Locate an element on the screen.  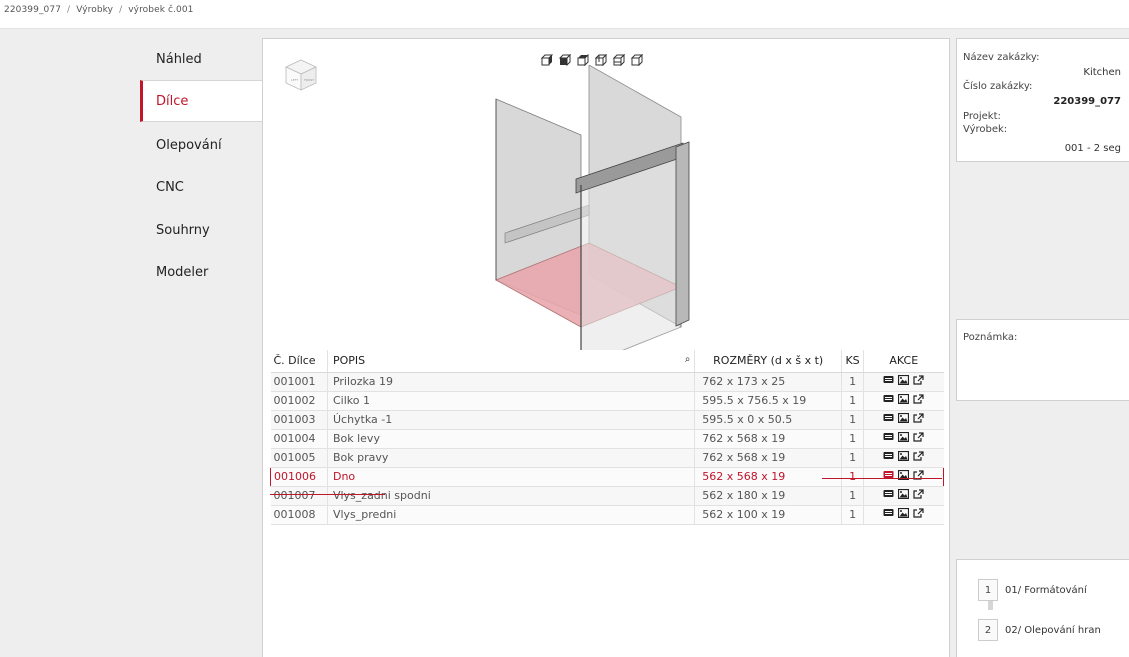
operations-panel is located at coordinates (1042, 608).